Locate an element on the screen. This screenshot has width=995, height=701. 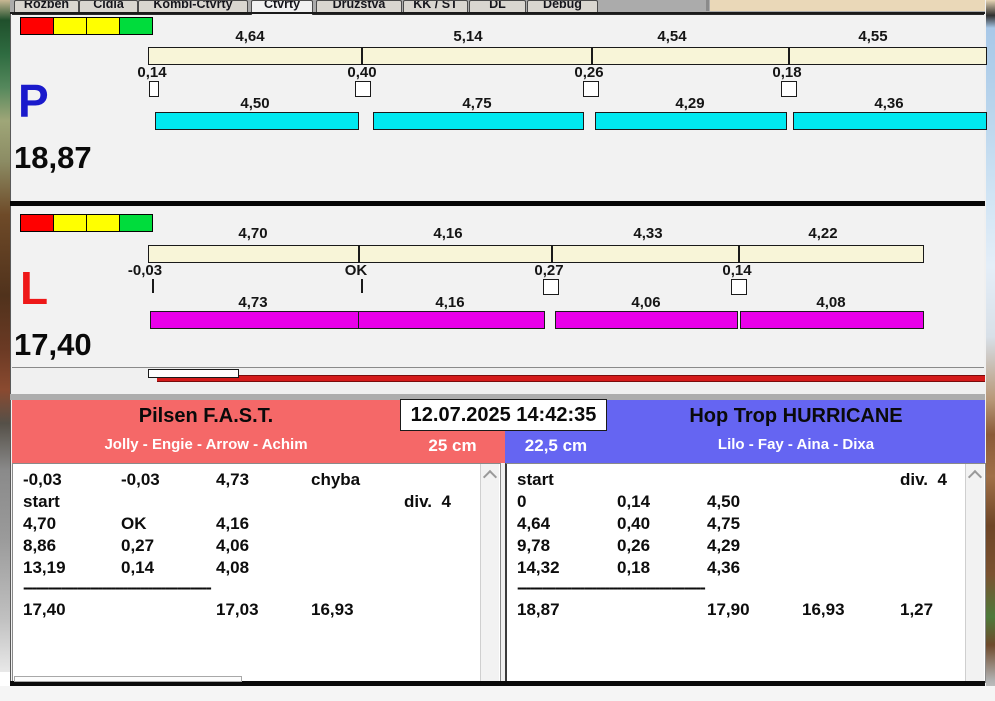
bottom-scroll-sliver is located at coordinates (128, 679).